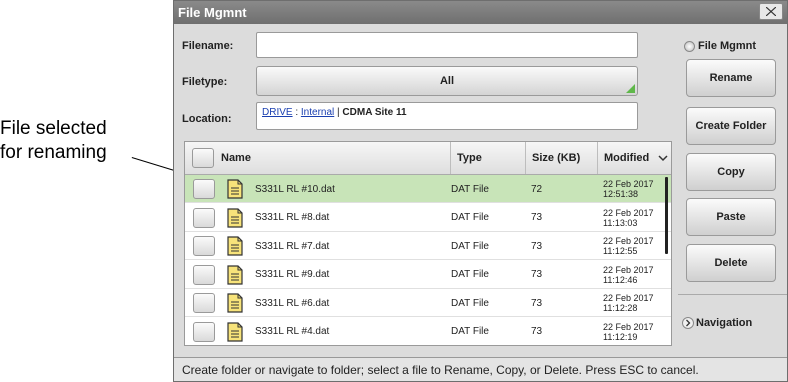 This screenshot has height=382, width=788. Describe the element at coordinates (53, 128) in the screenshot. I see `callout-line-1: File selected` at that location.